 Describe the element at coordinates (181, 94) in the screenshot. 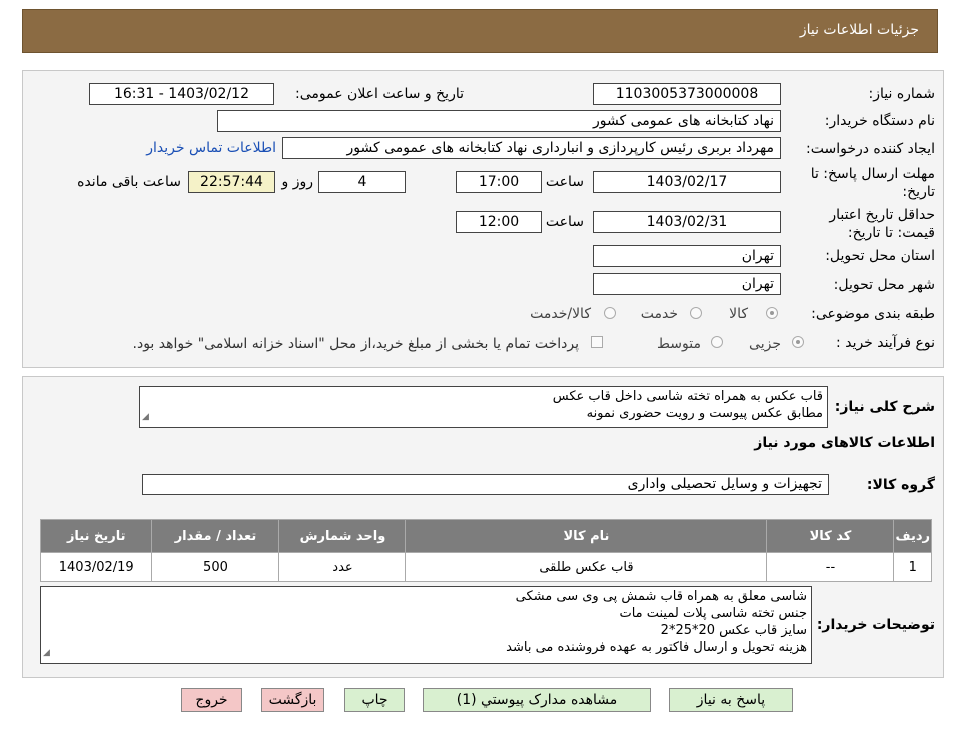

I see `announce-datetime-field: 1403/02/12 - 16:31` at that location.